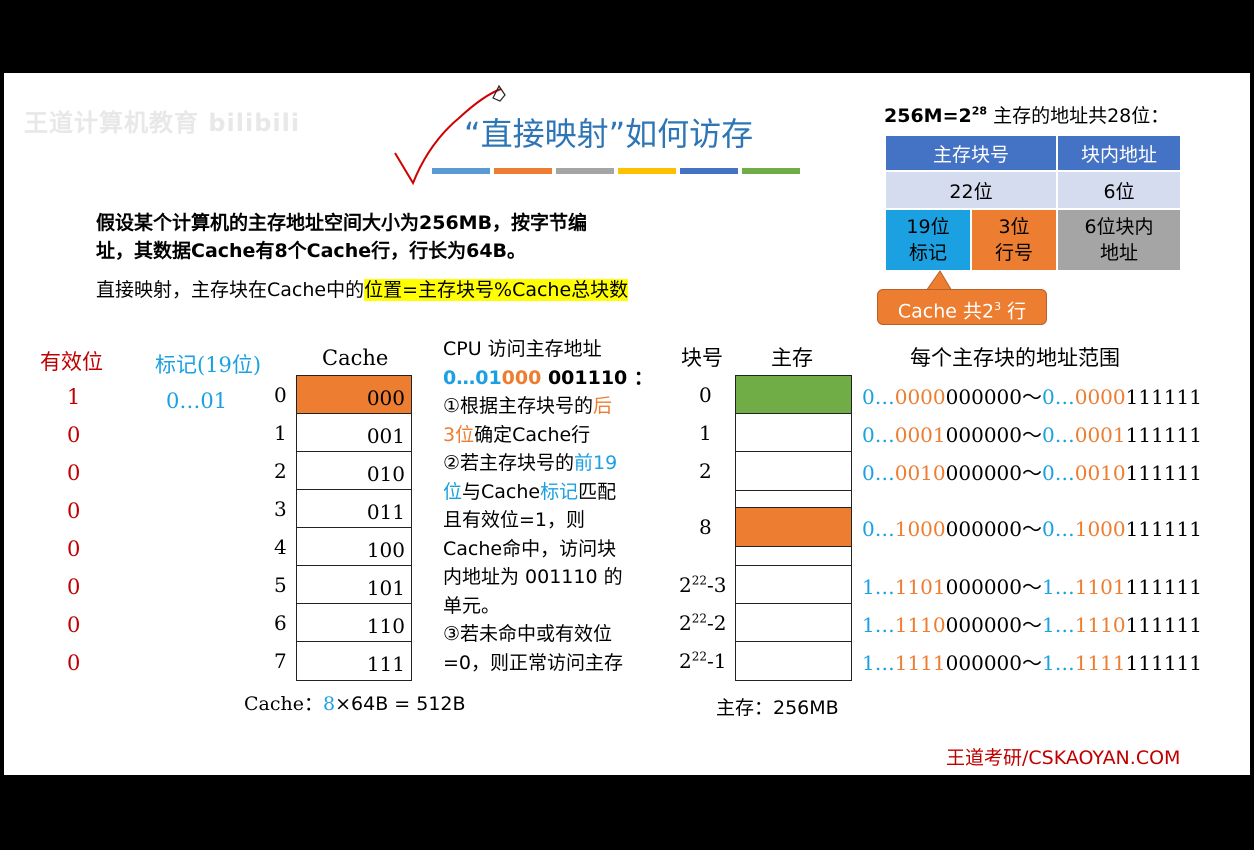 The image size is (1254, 850). Describe the element at coordinates (280, 547) in the screenshot. I see `cache-line-index: 4` at that location.